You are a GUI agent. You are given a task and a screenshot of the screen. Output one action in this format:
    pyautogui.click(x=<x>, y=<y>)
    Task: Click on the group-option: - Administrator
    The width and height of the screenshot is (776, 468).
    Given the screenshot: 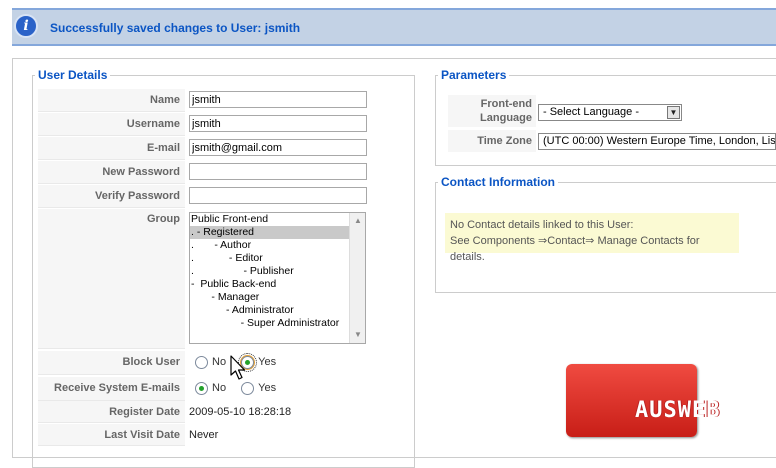 What is the action you would take?
    pyautogui.click(x=277, y=310)
    